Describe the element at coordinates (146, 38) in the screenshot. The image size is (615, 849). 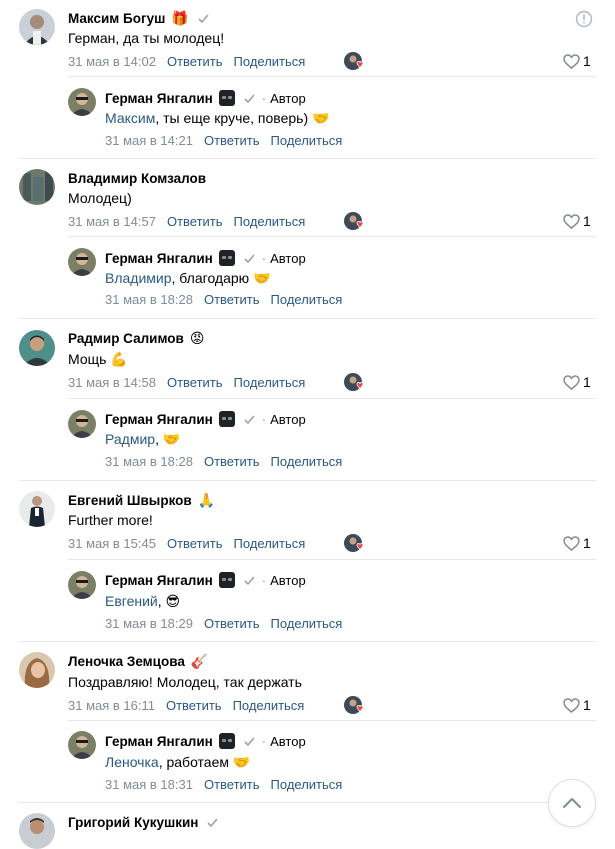
I see `comment-text: Герман, да ты молодец!` at that location.